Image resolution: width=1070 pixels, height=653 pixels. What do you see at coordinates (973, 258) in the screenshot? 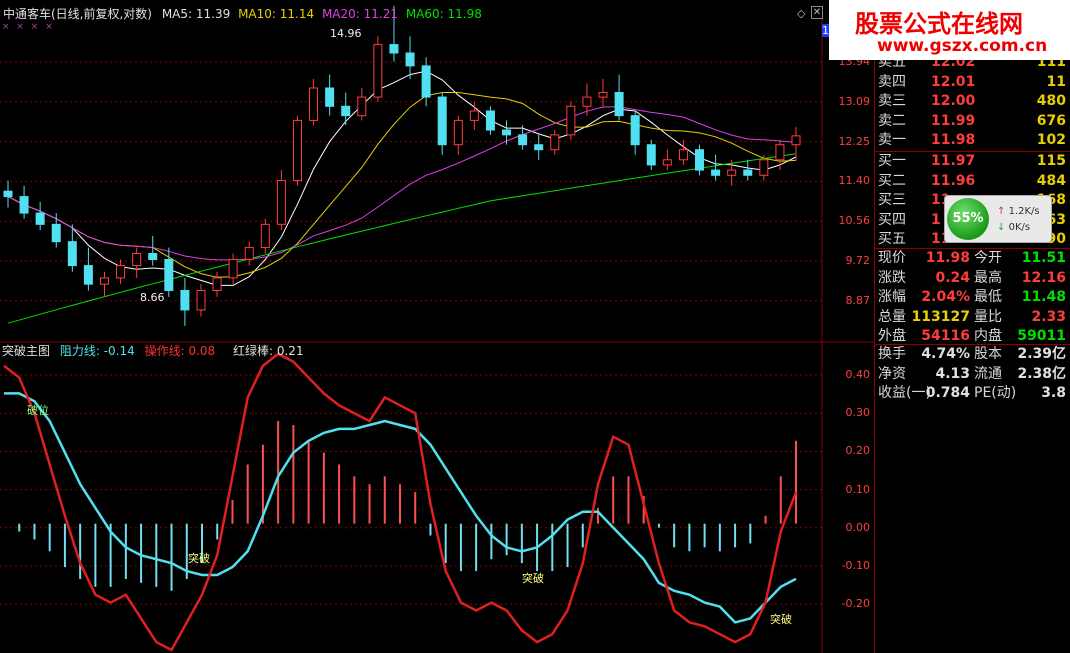
I see `stat-row: 现价 11.98 今开 11.51` at bounding box center [973, 258].